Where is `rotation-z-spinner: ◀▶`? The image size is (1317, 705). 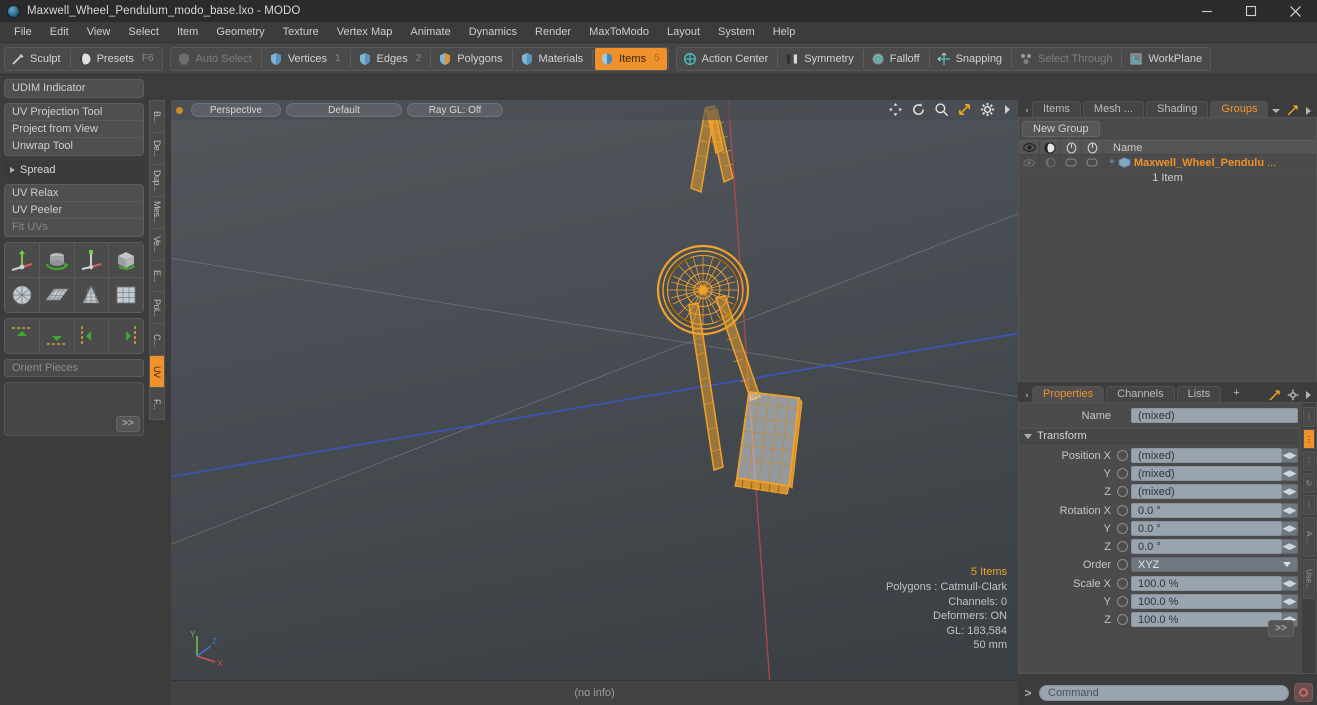 rotation-z-spinner: ◀▶ is located at coordinates (1290, 546).